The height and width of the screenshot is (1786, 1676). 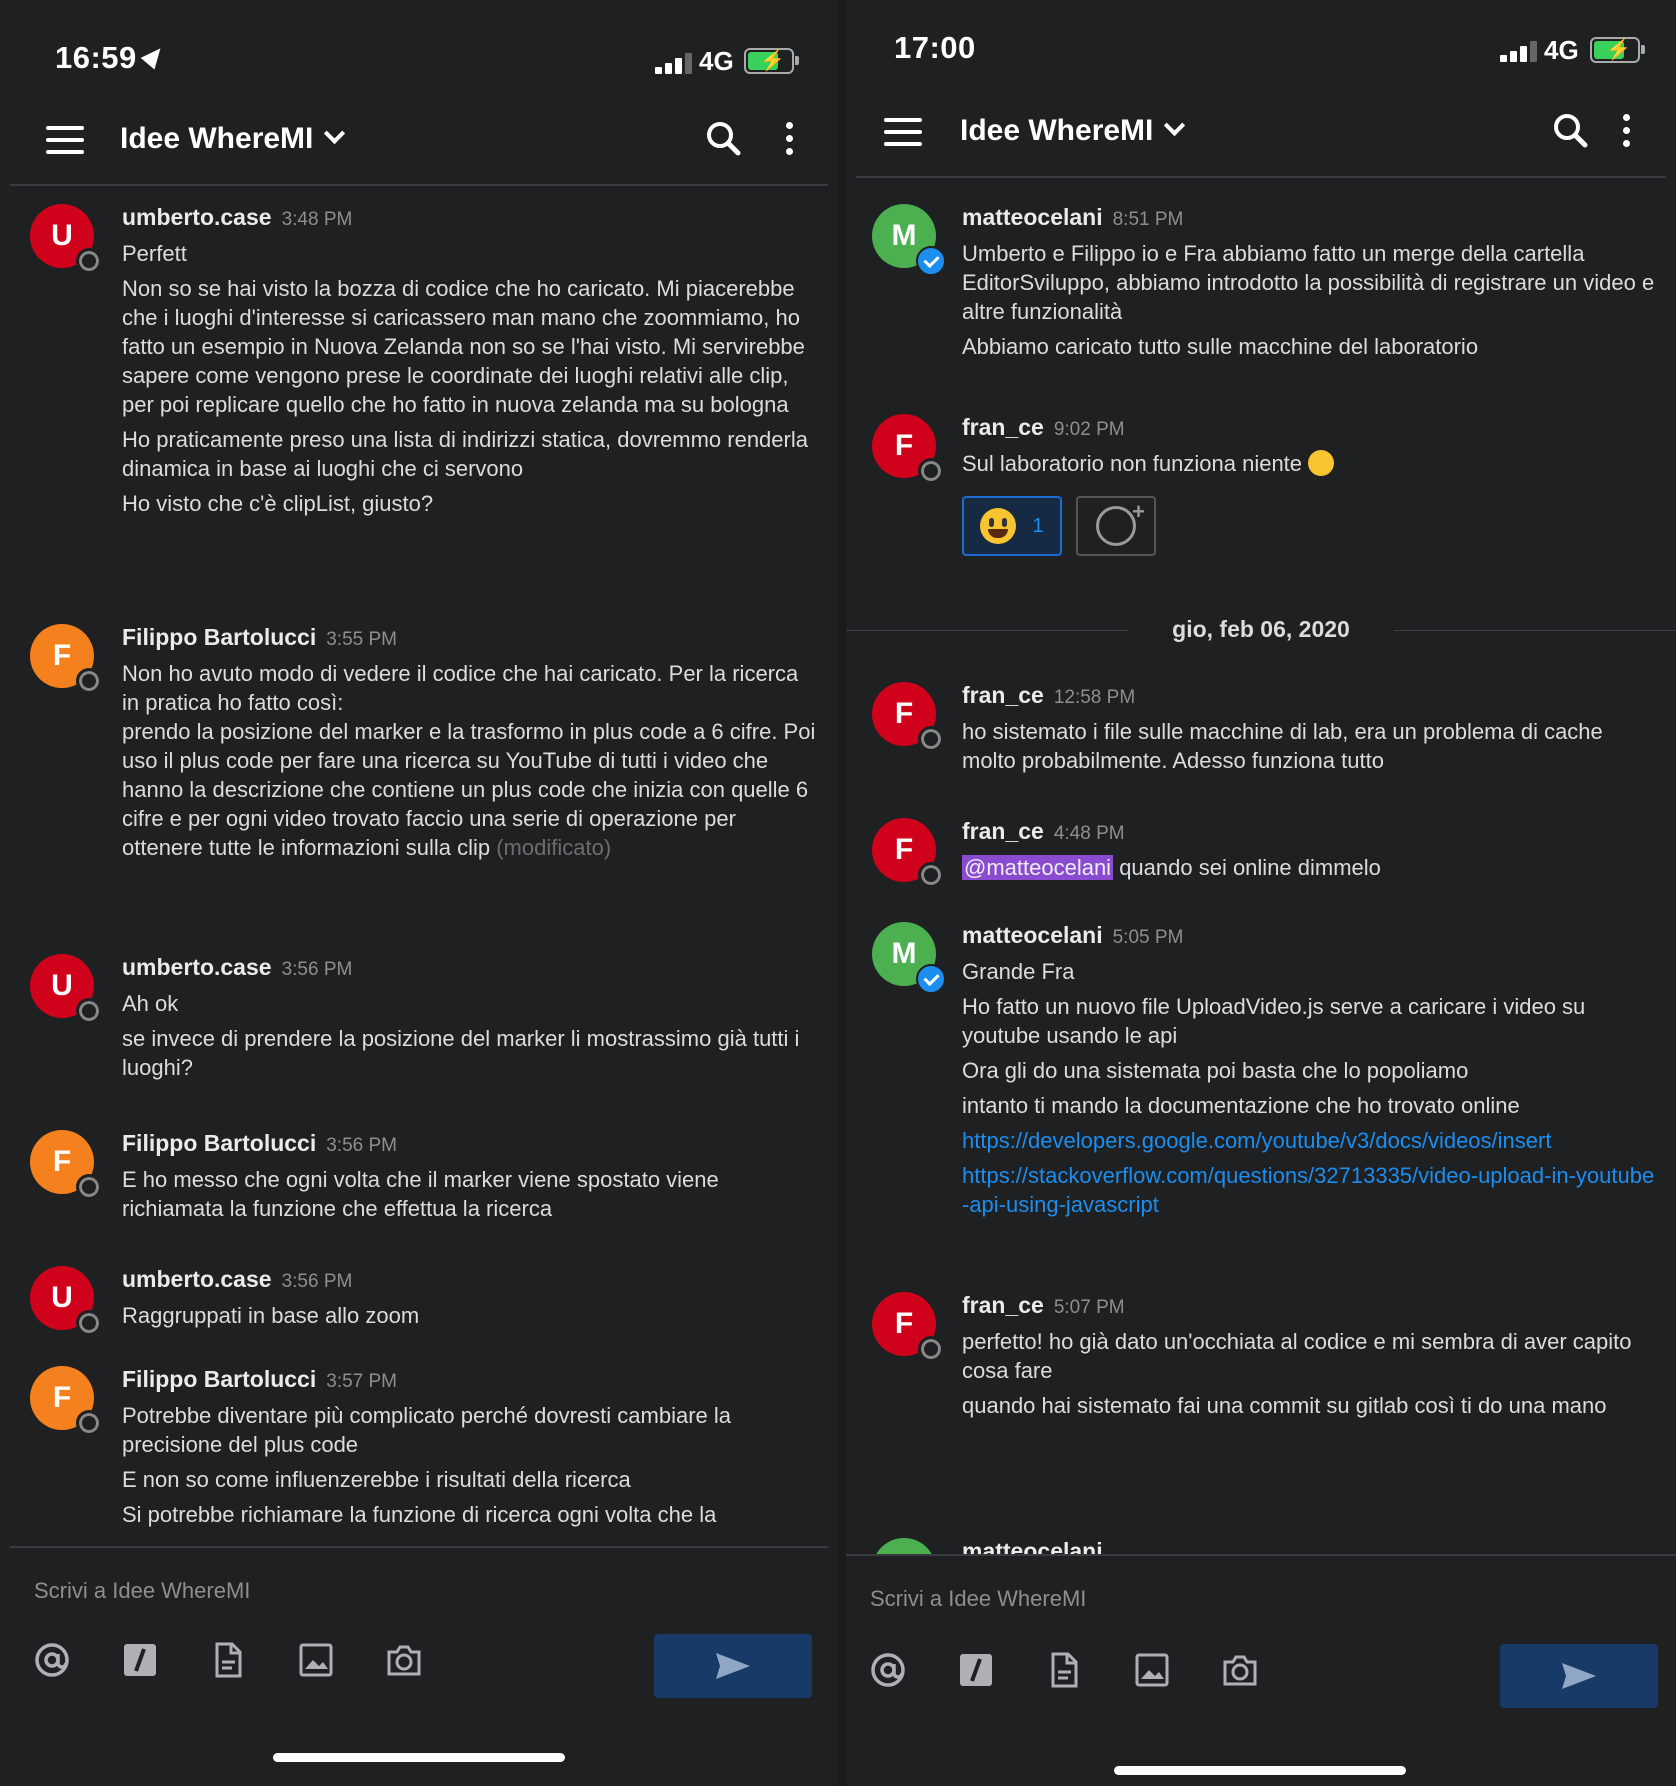 What do you see at coordinates (278, 503) in the screenshot?
I see `message-text: Ho visto che c'è clipList, giusto?` at bounding box center [278, 503].